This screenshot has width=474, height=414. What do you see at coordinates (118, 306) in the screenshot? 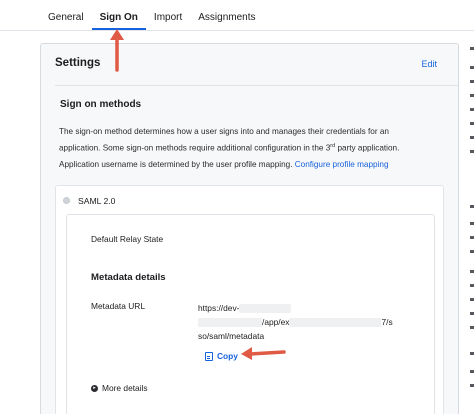
I see `metadata-url-label: Metadata URL` at bounding box center [118, 306].